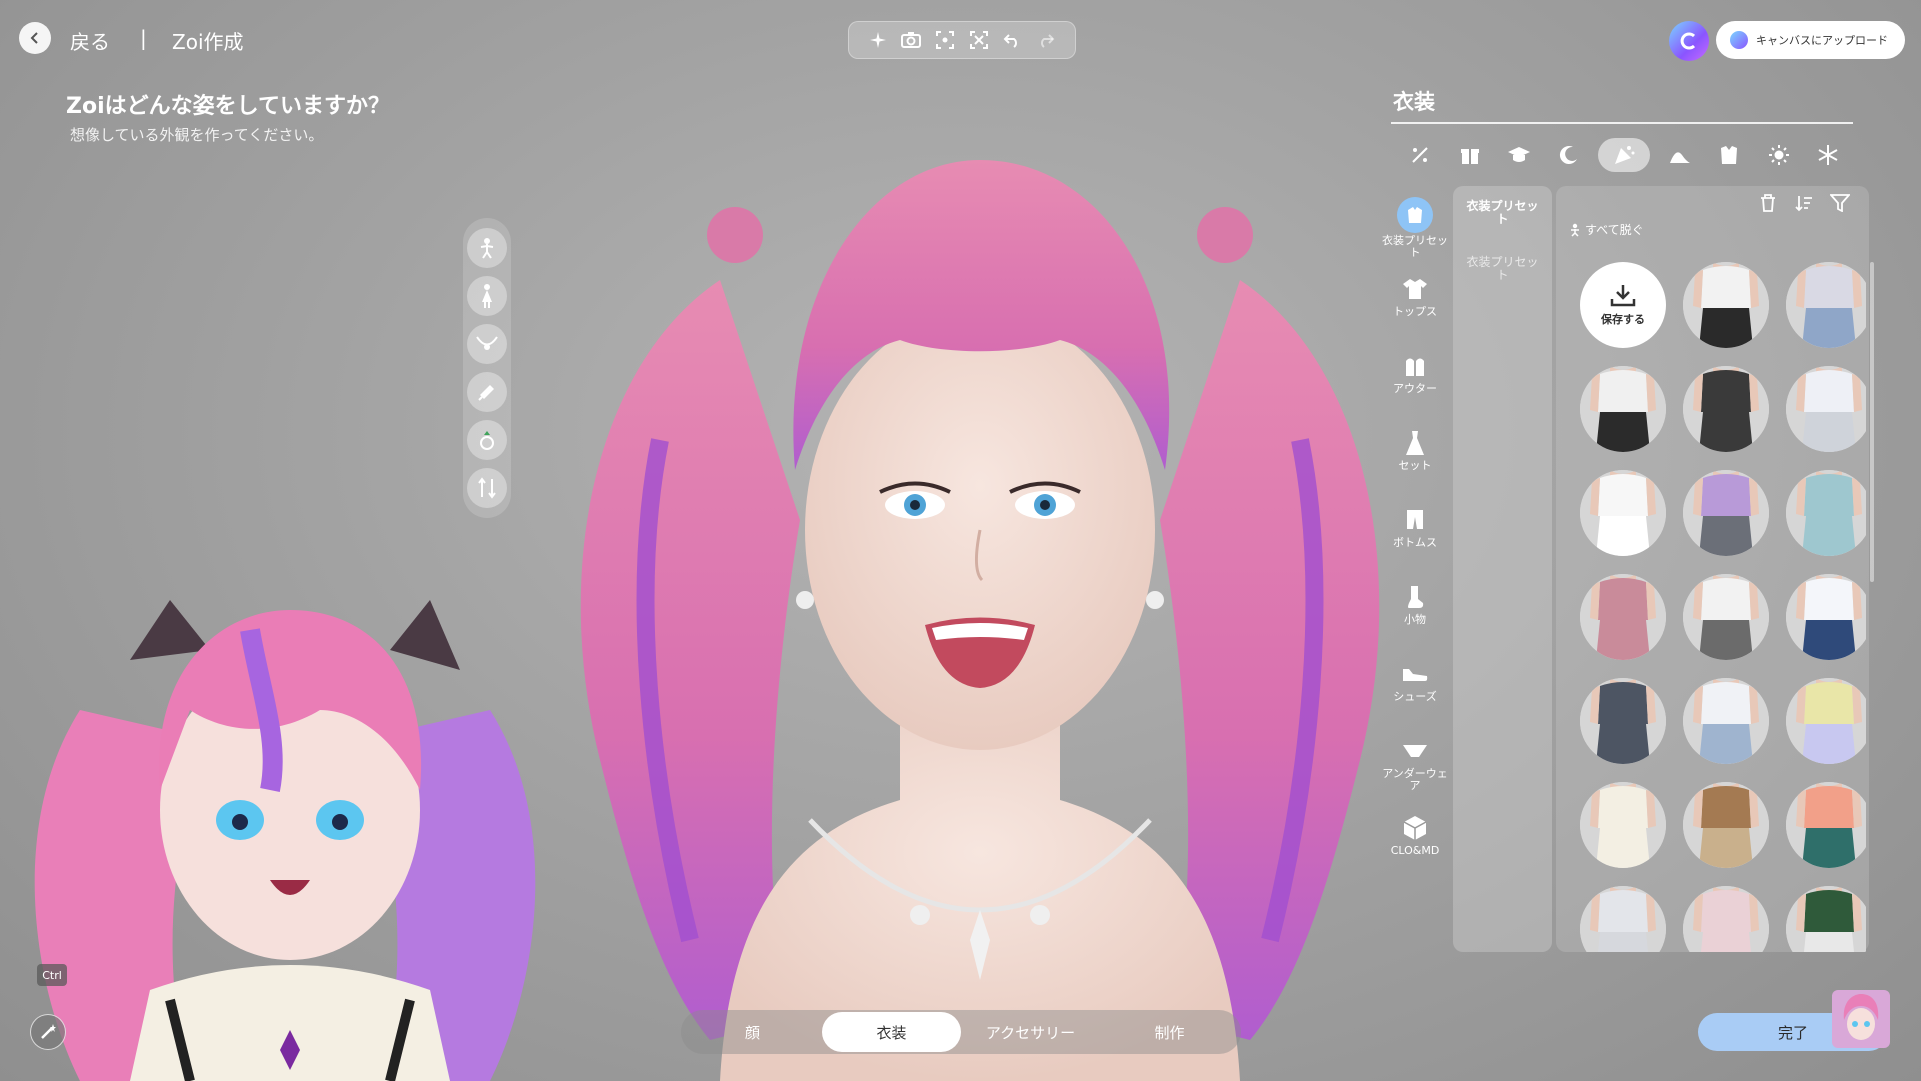 This screenshot has height=1081, width=1921. I want to click on page-question: Zoiはどんな姿をしていますか？, so click(228, 106).